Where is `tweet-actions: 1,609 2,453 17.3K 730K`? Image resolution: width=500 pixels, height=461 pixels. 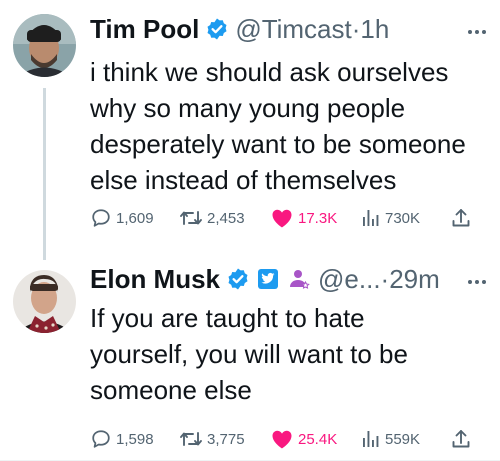
tweet-actions: 1,609 2,453 17.3K 730K is located at coordinates (285, 218).